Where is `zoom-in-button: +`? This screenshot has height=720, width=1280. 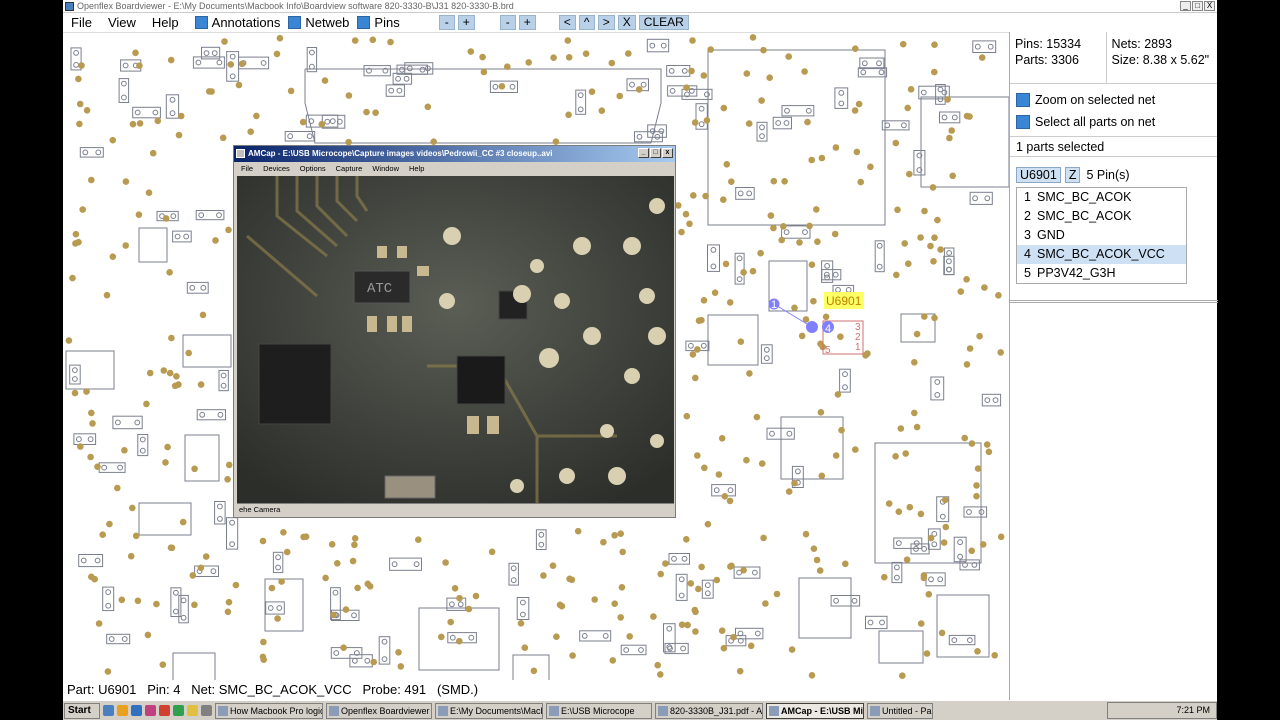 zoom-in-button: + is located at coordinates (466, 22).